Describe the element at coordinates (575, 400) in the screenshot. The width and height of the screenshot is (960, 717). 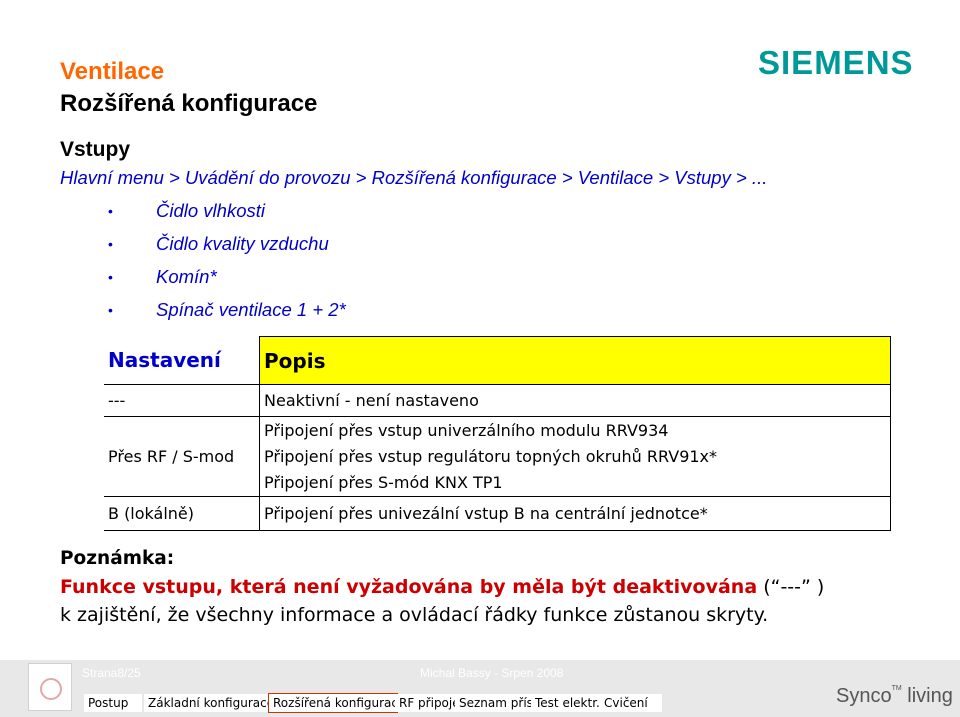
I see `description-cell: Neaktivní - není nastaveno` at that location.